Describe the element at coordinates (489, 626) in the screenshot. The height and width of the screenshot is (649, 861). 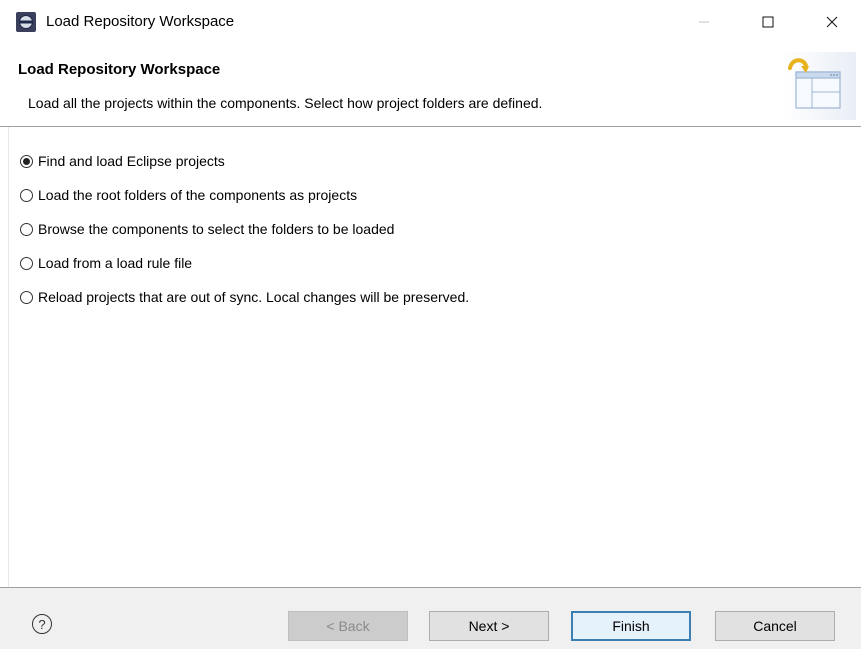
I see `next-button: Next >` at that location.